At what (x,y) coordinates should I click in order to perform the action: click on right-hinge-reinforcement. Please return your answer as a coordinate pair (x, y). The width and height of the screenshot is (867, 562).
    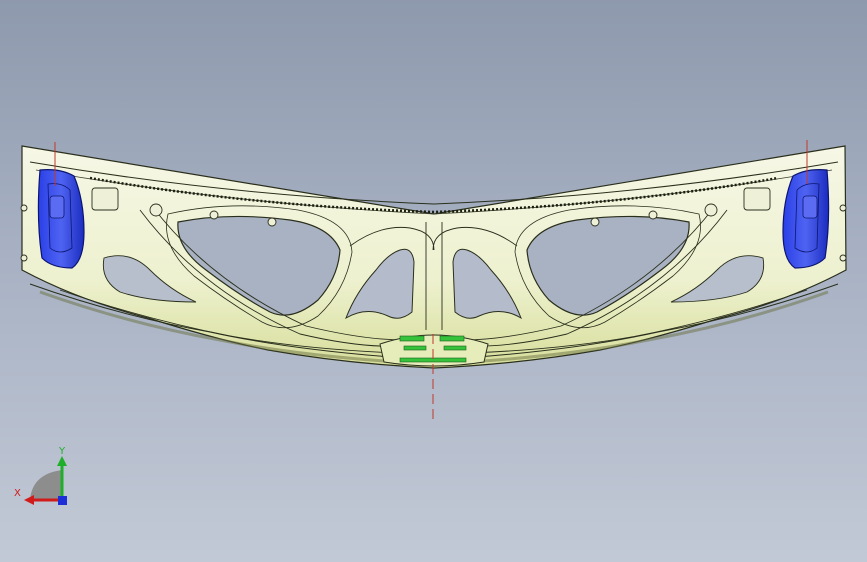
    Looking at the image, I should click on (806, 219).